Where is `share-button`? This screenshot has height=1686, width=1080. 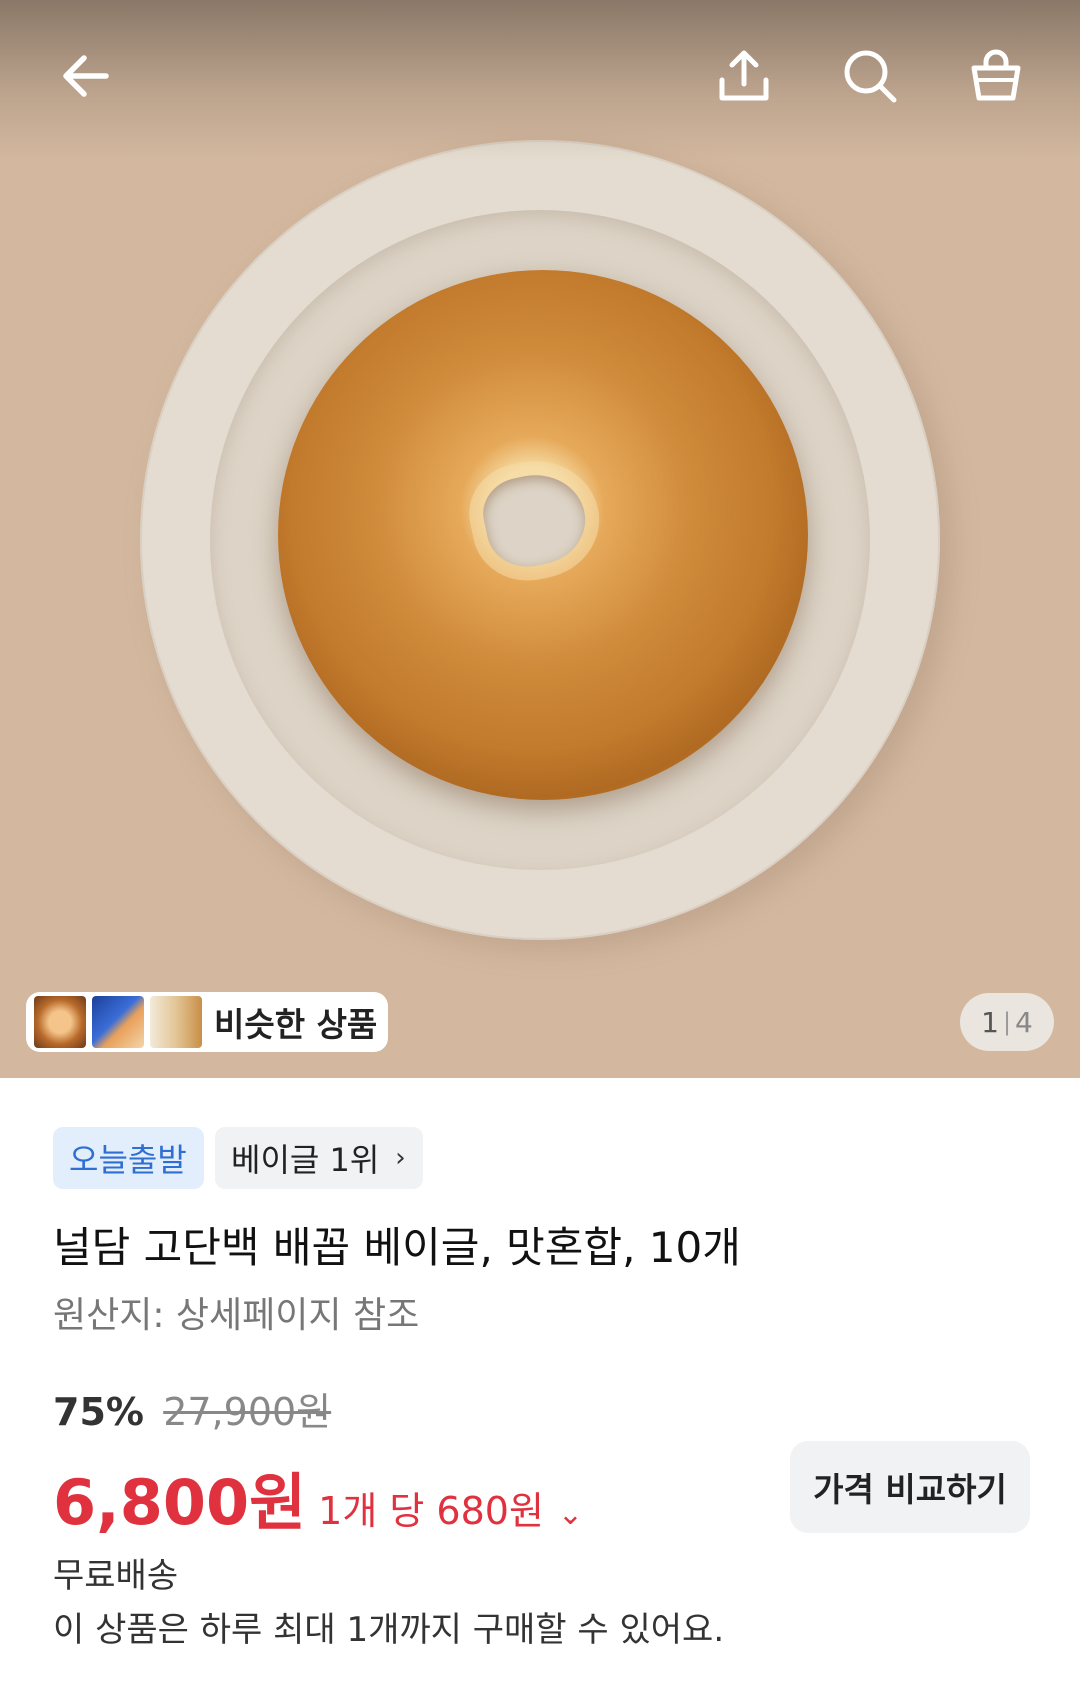 share-button is located at coordinates (744, 76).